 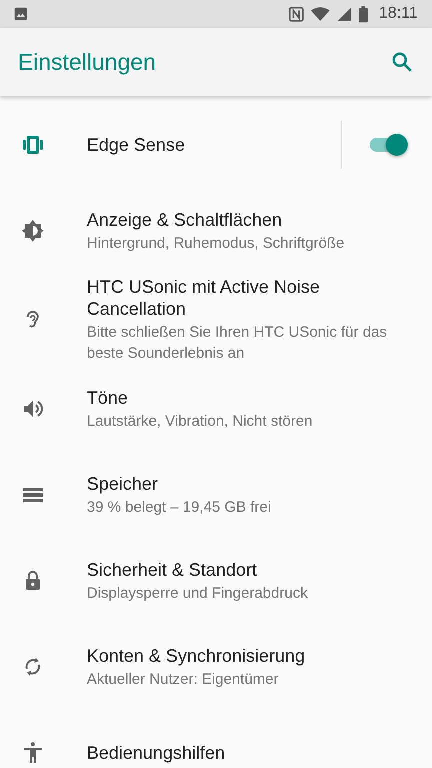 What do you see at coordinates (216, 145) in the screenshot?
I see `settings-item: Edge Sense` at bounding box center [216, 145].